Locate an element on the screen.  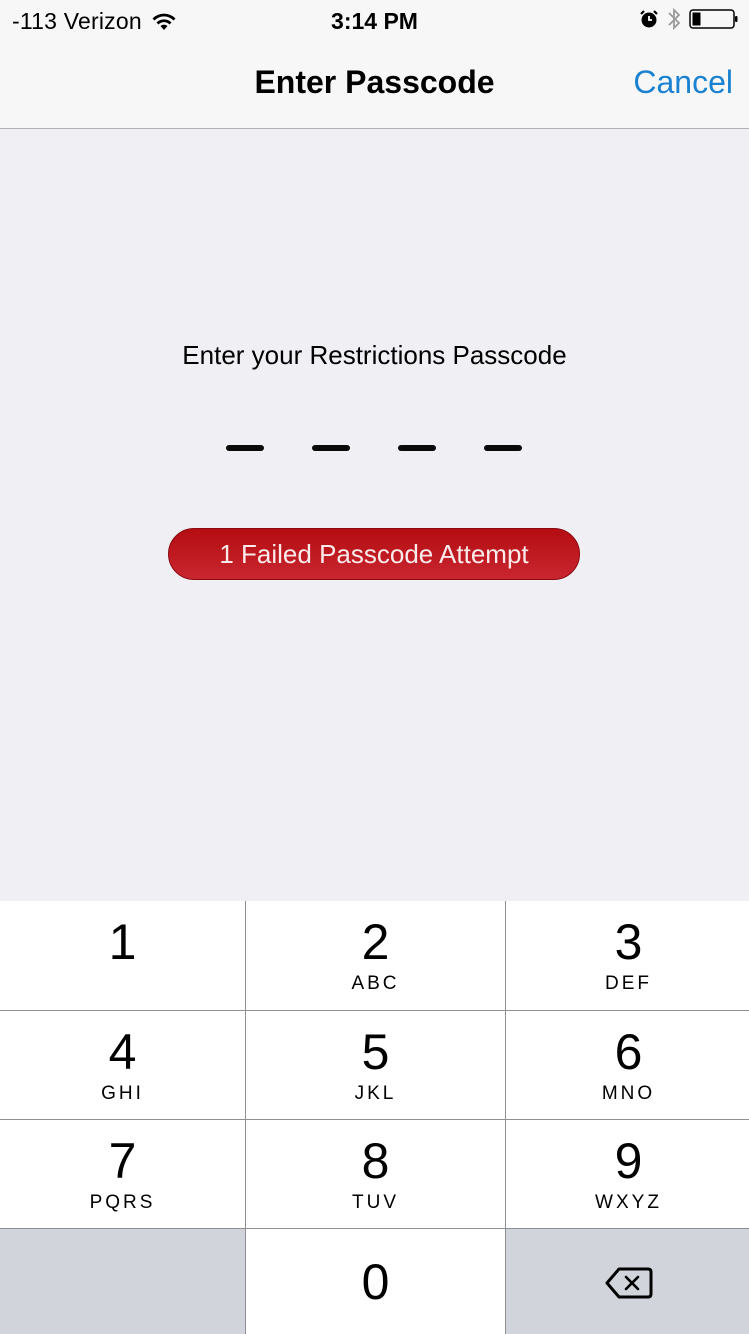
key-7: 7 PQRS is located at coordinates (122, 1174).